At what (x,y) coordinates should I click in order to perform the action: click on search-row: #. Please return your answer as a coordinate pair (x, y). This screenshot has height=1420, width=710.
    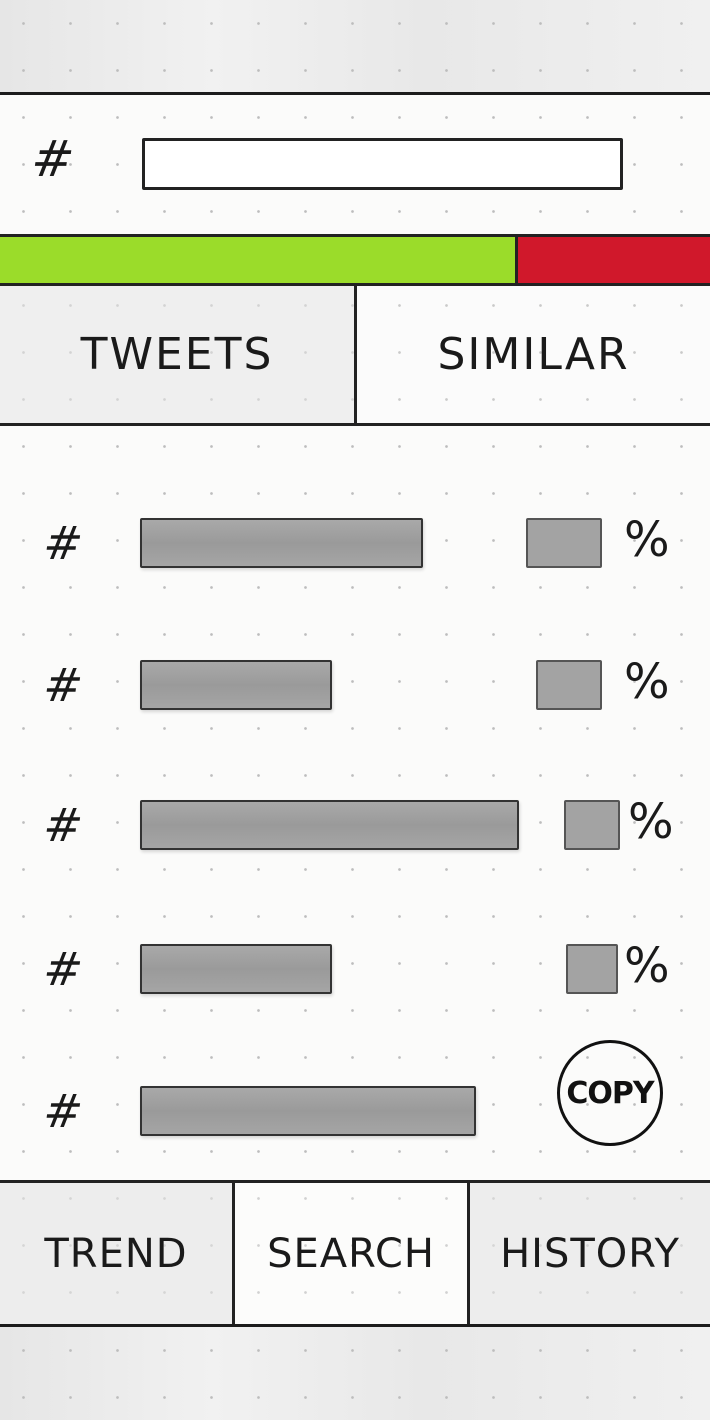
    Looking at the image, I should click on (355, 166).